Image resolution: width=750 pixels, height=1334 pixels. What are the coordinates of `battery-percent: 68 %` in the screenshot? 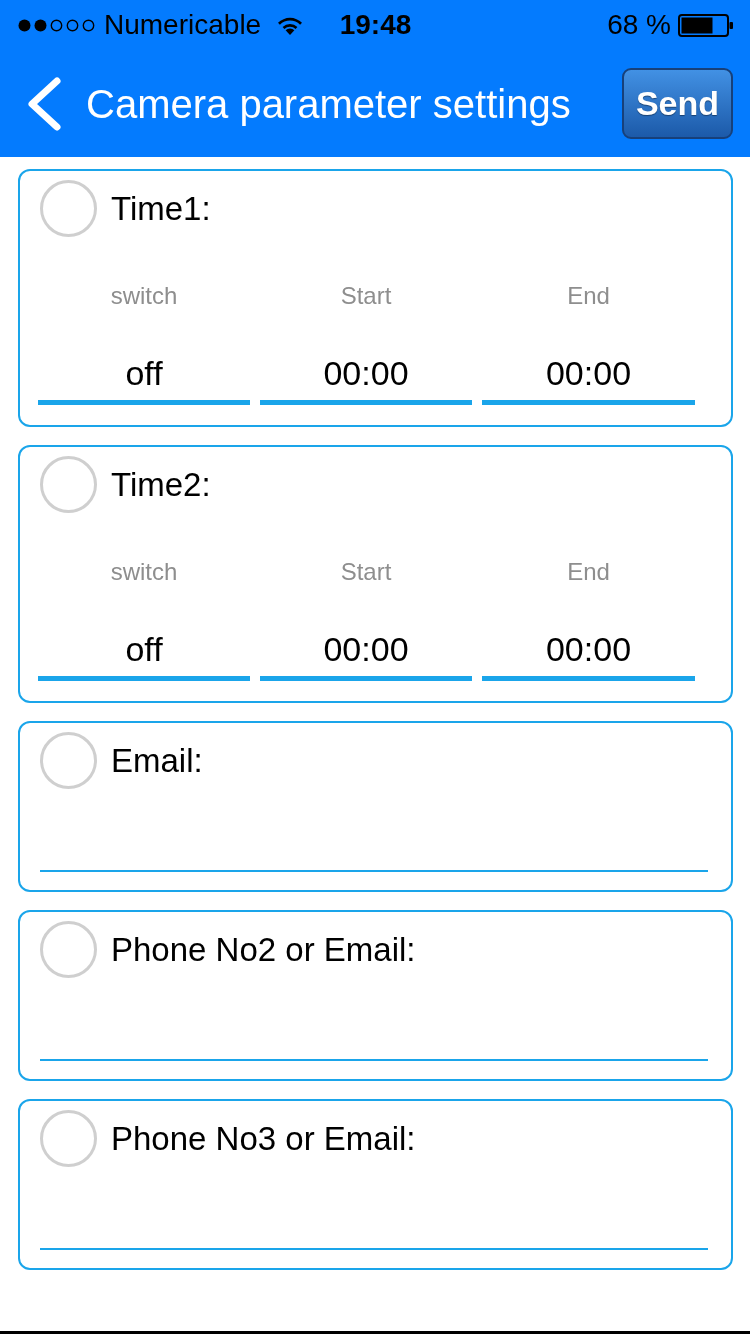 It's located at (639, 25).